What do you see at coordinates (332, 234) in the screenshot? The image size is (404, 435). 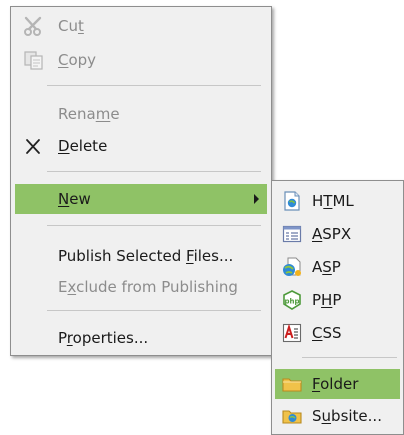 I see `submenu-item-aspx-label: ASPX` at bounding box center [332, 234].